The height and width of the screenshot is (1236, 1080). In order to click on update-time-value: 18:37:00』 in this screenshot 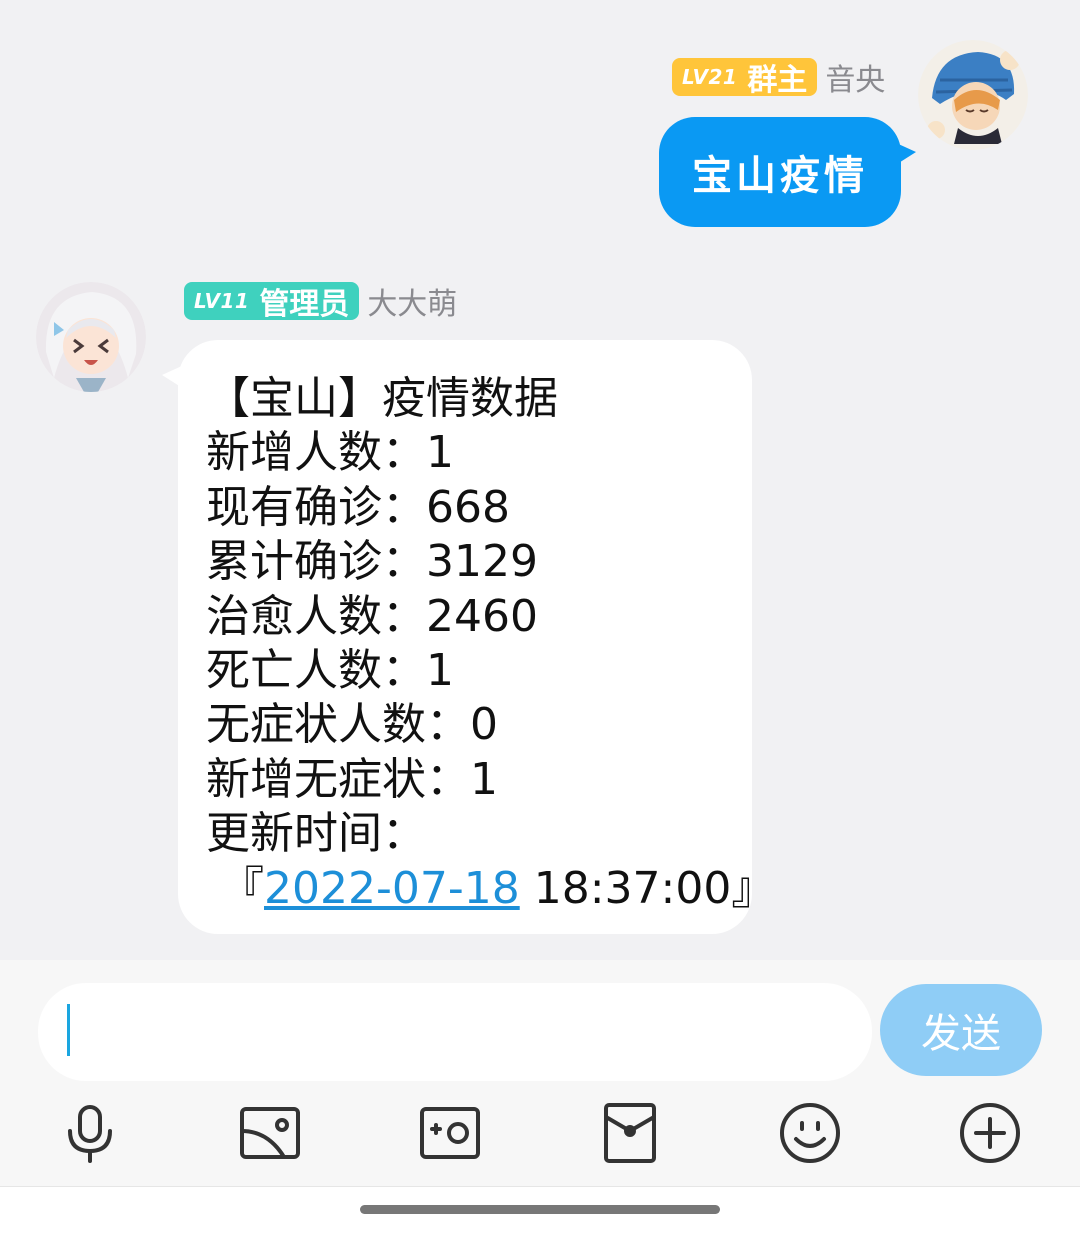, I will do `click(647, 888)`.